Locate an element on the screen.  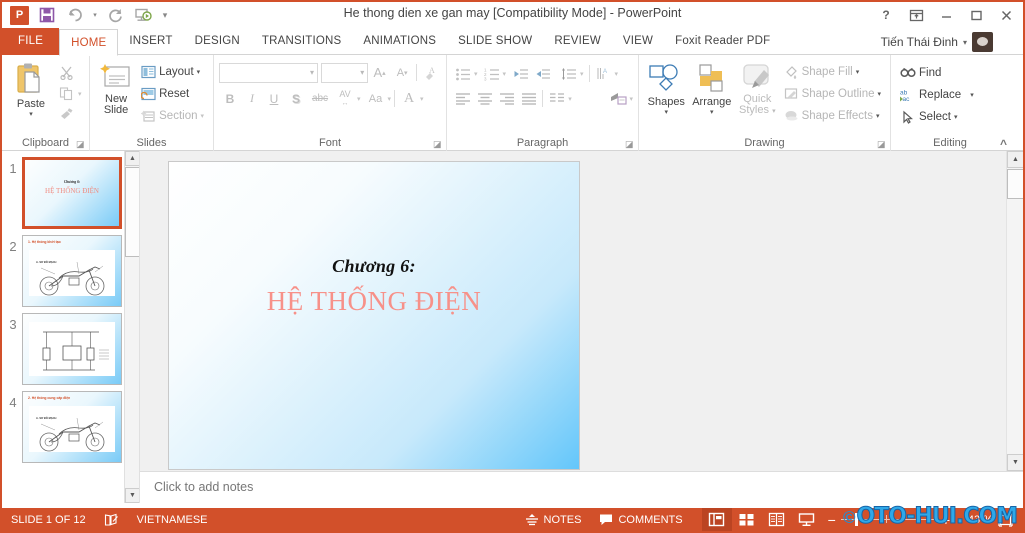
slide-thumbnail-4: 2. Hệ thống cung cấp điện A. SƠ ĐỒ MẠCH is located at coordinates (72, 427).